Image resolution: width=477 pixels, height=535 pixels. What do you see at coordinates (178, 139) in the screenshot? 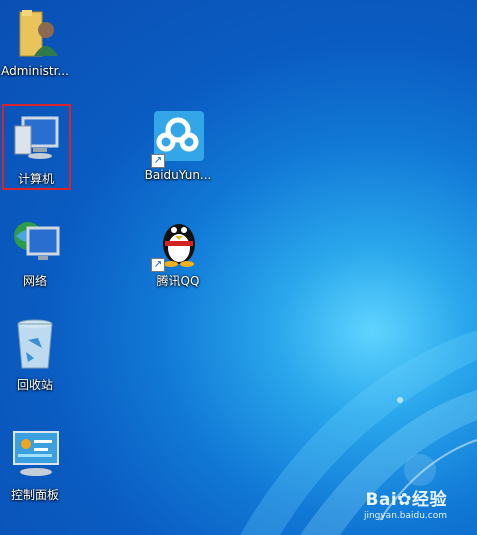
I see `baiduyun-icon: ↗` at bounding box center [178, 139].